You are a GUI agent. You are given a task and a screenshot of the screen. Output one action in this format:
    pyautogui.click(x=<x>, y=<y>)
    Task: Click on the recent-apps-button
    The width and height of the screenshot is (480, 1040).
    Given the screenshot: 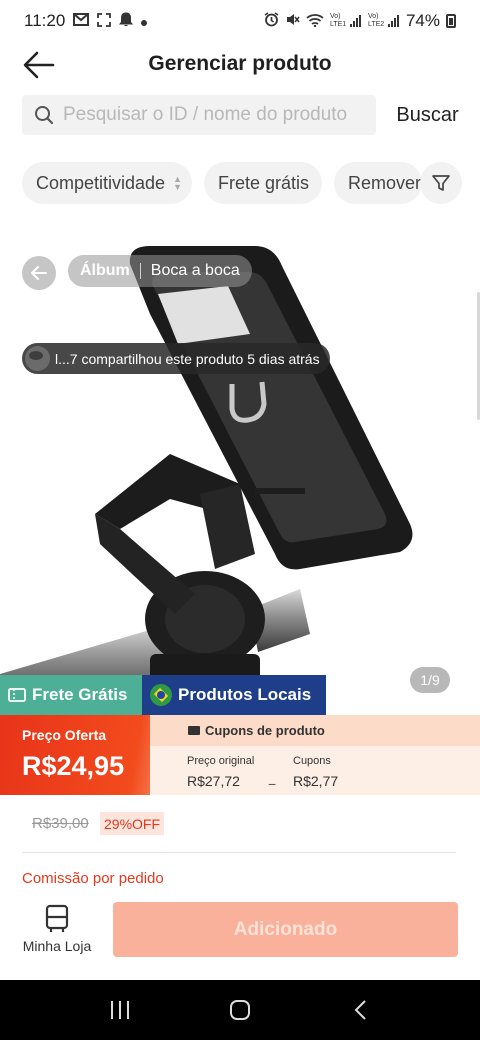 What is the action you would take?
    pyautogui.click(x=120, y=1010)
    